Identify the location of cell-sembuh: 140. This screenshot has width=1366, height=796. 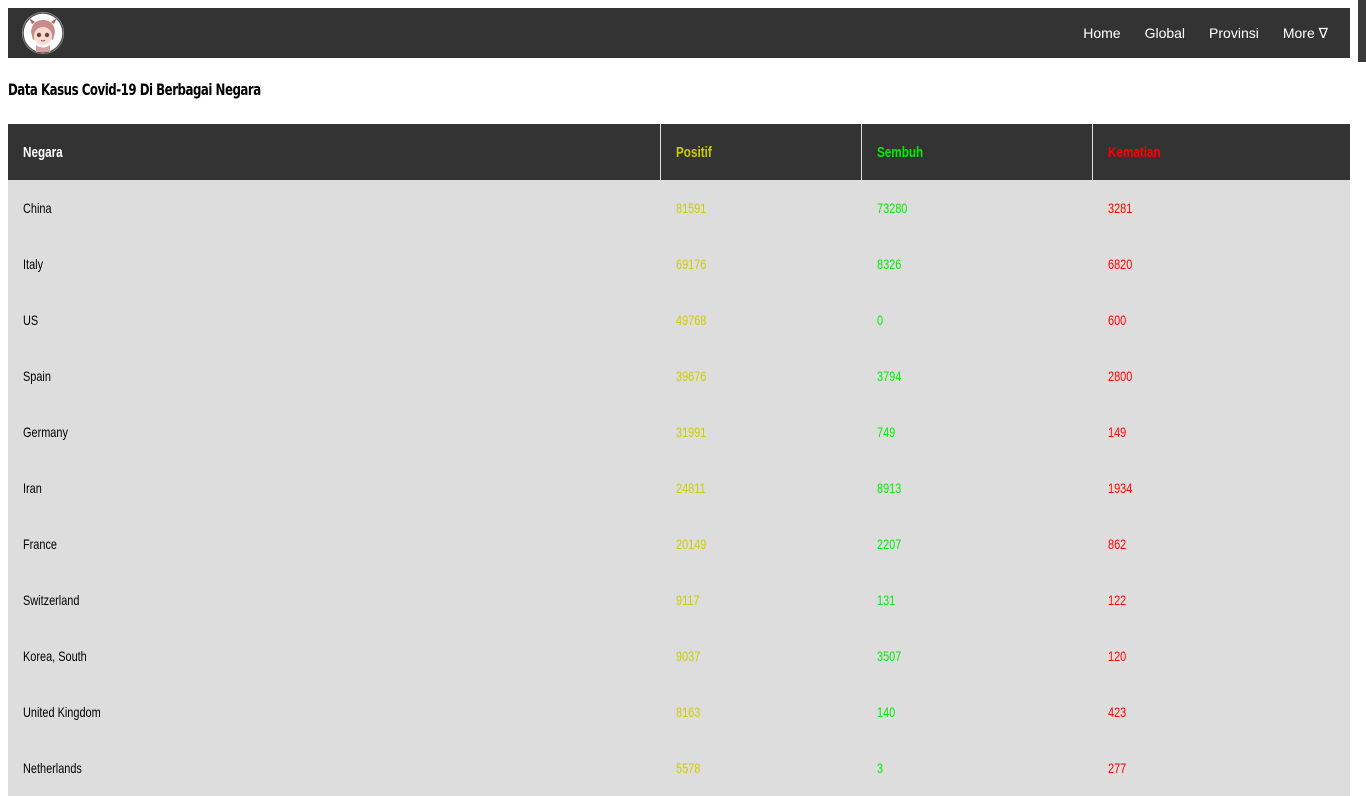
(977, 712).